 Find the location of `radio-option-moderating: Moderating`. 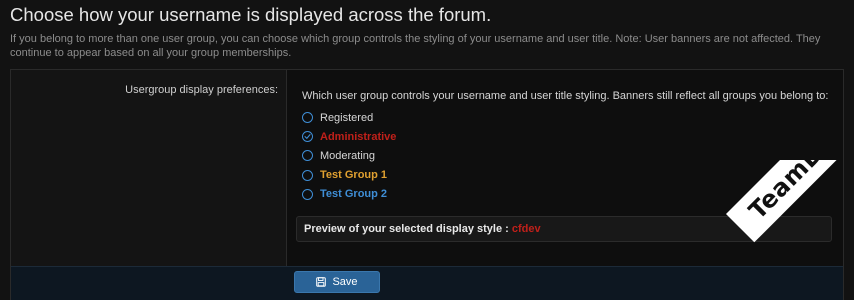

radio-option-moderating: Moderating is located at coordinates (349, 155).